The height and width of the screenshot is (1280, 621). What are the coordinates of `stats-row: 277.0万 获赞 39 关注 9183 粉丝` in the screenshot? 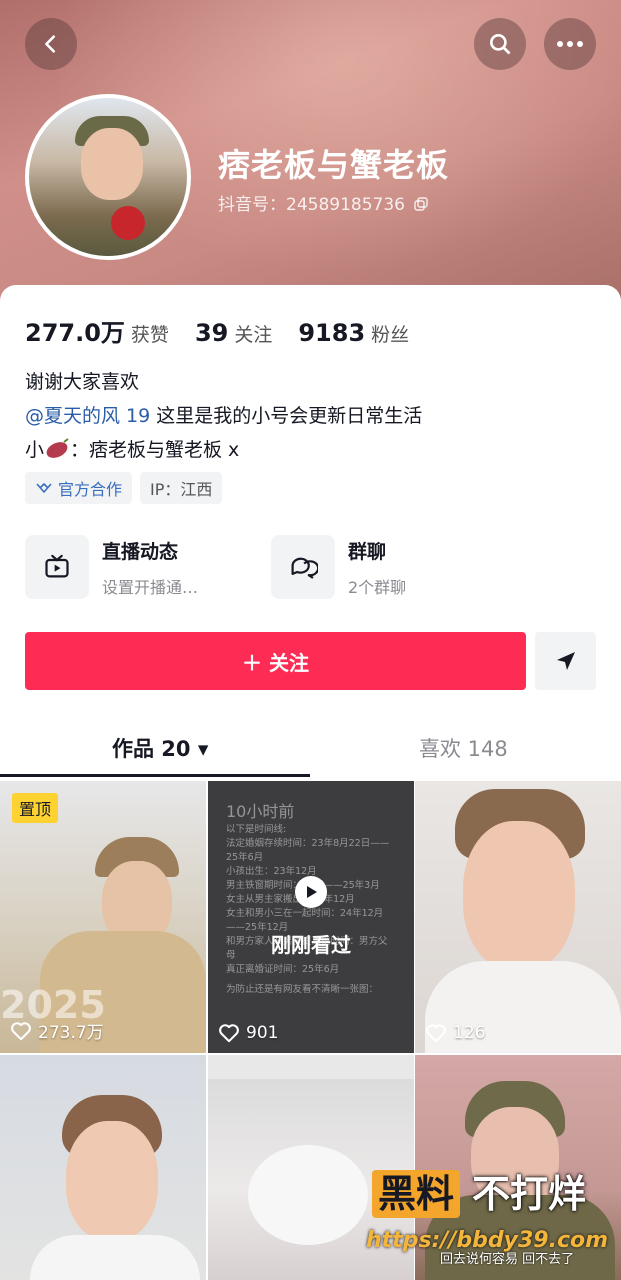 It's located at (217, 330).